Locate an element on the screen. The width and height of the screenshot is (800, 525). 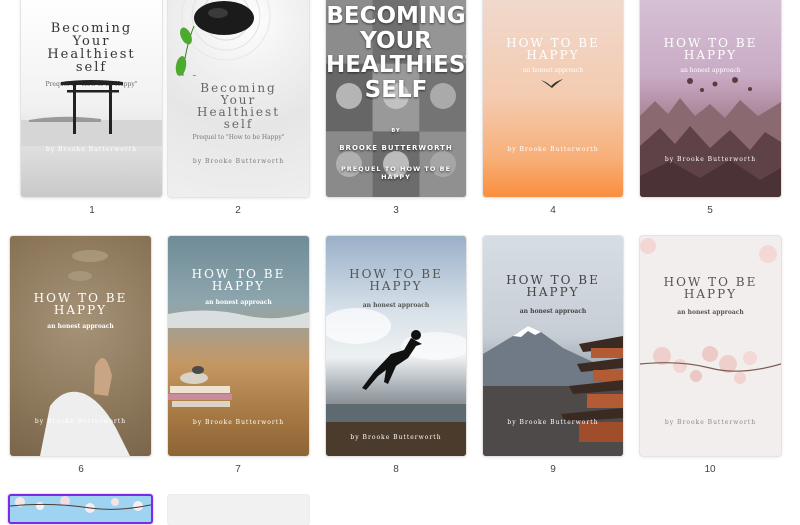
page-number: 5 is located at coordinates (710, 210).